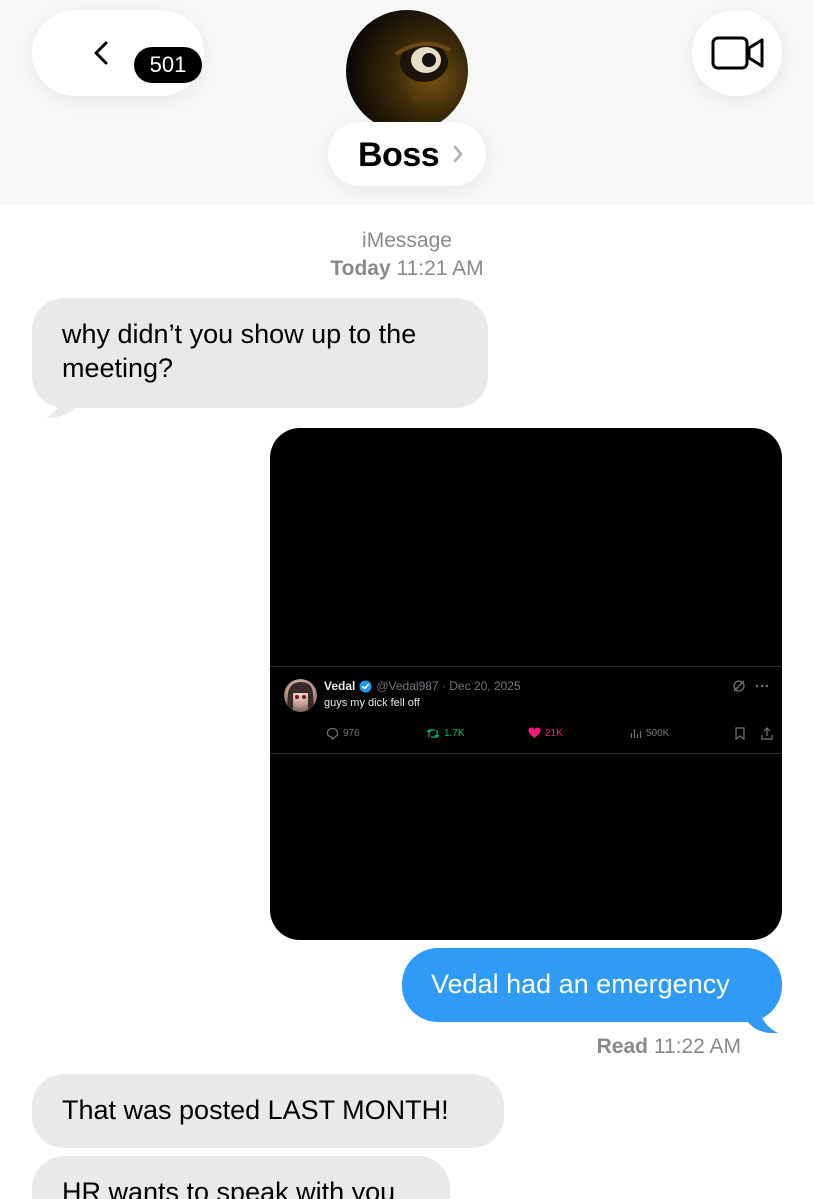  I want to click on views-icon, so click(636, 733).